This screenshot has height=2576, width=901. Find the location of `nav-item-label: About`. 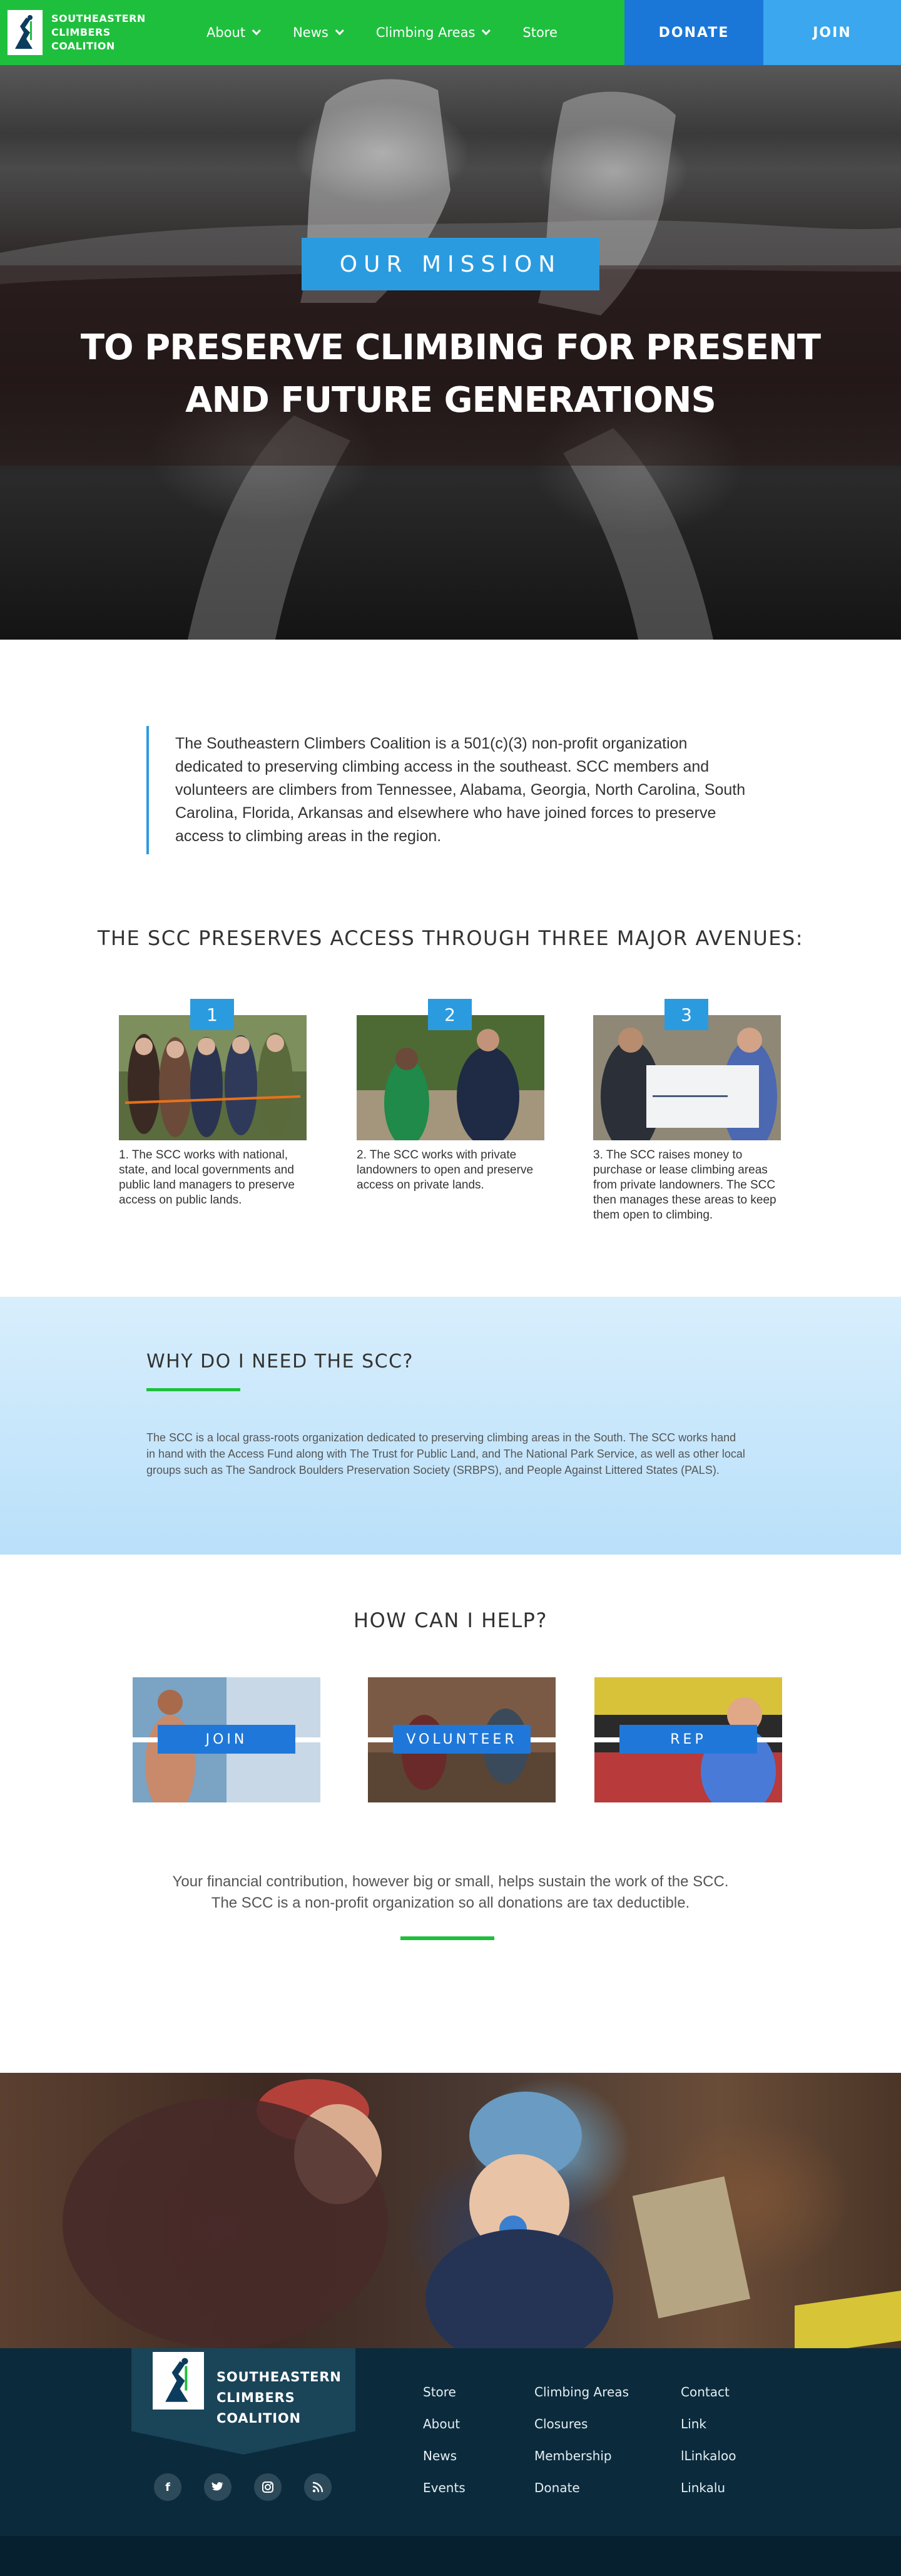

nav-item-label: About is located at coordinates (226, 32).